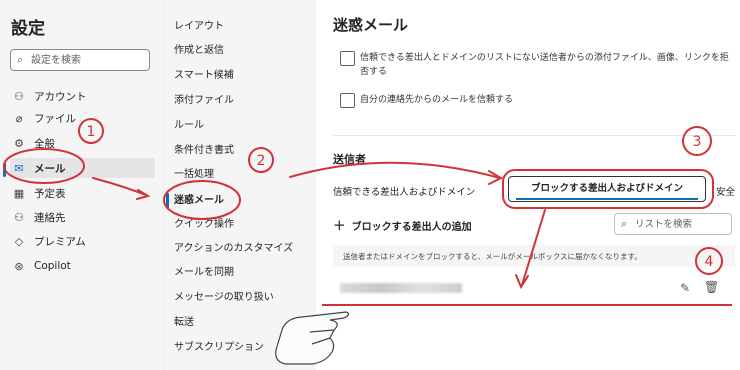  What do you see at coordinates (312, 338) in the screenshot?
I see `pointing-hand-icon` at bounding box center [312, 338].